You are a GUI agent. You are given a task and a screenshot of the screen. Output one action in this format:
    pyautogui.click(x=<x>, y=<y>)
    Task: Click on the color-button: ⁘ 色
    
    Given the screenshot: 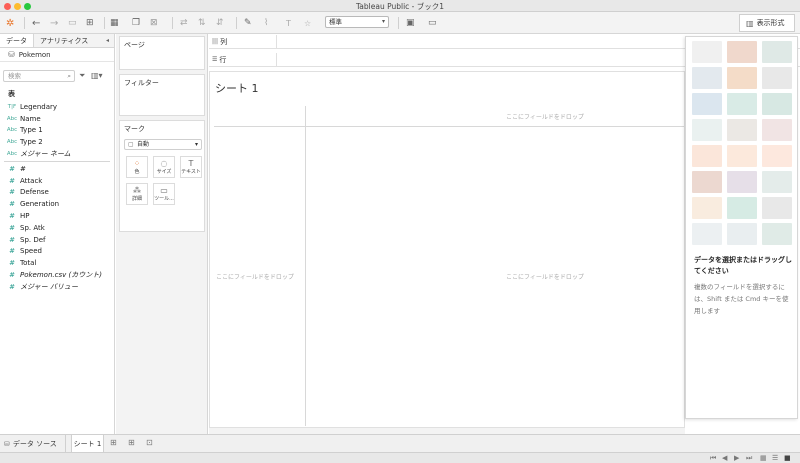 What is the action you would take?
    pyautogui.click(x=137, y=167)
    